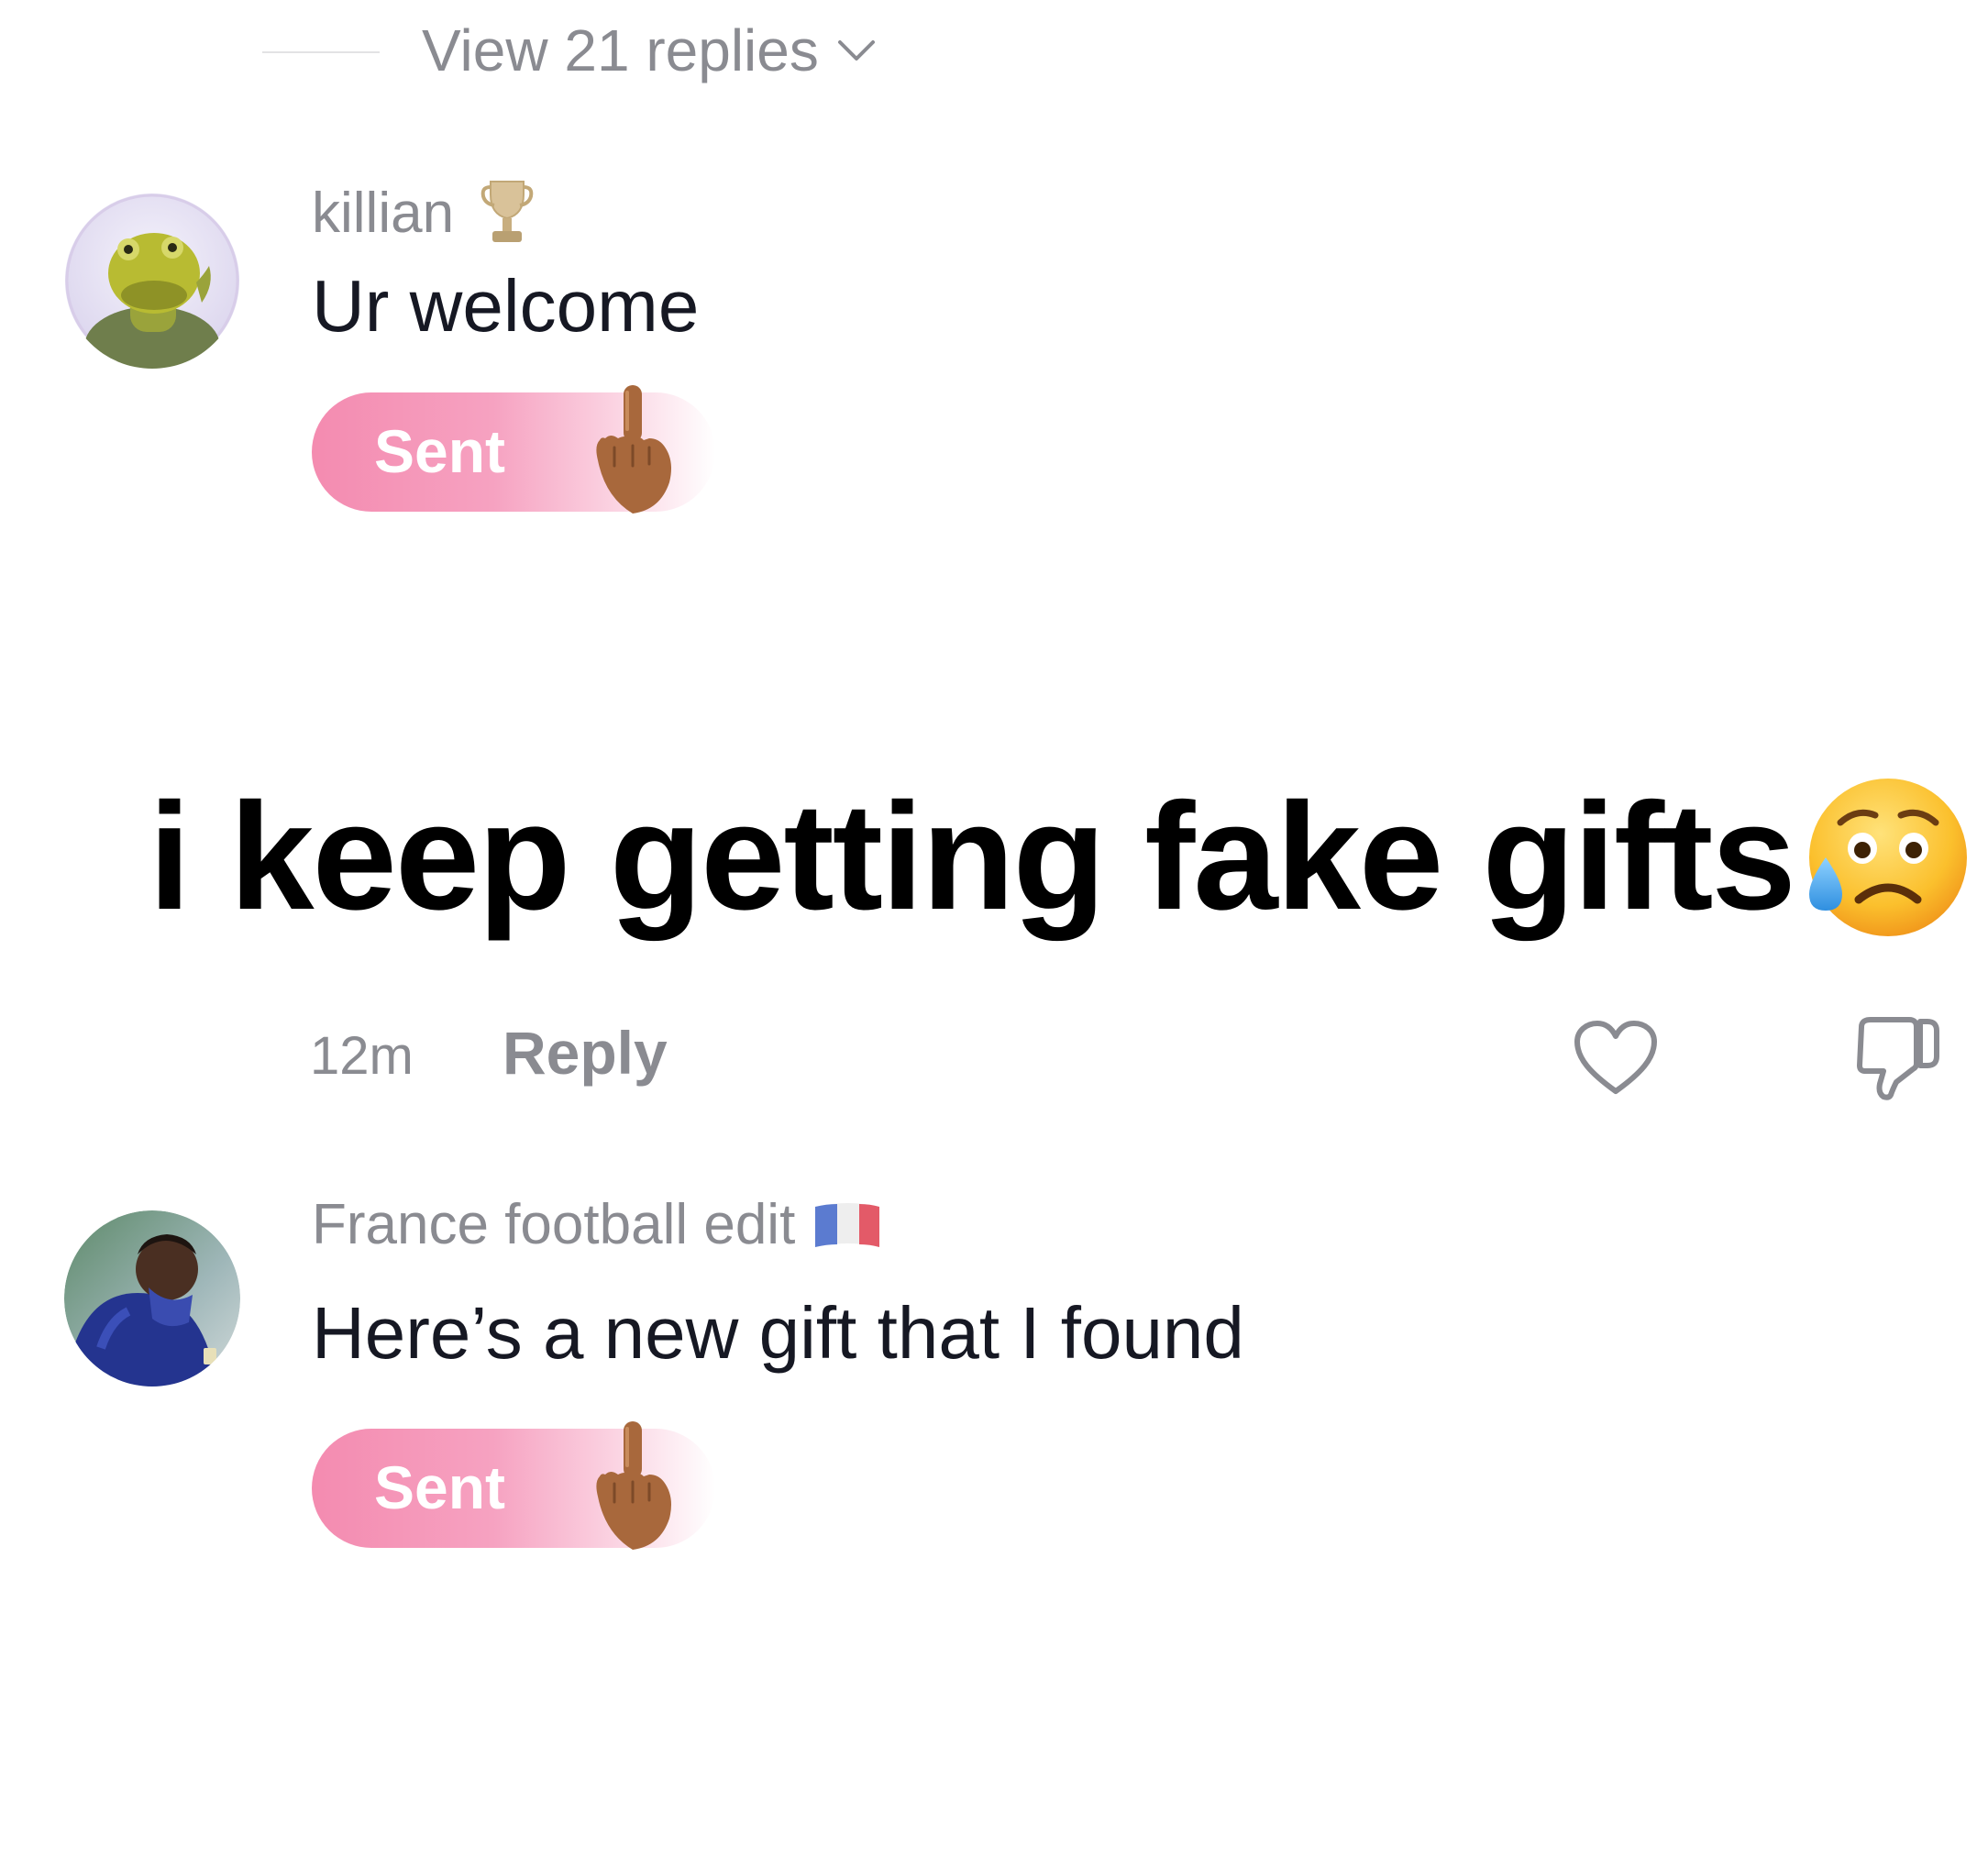 The image size is (1988, 1856). Describe the element at coordinates (507, 211) in the screenshot. I see `trophy-icon` at that location.